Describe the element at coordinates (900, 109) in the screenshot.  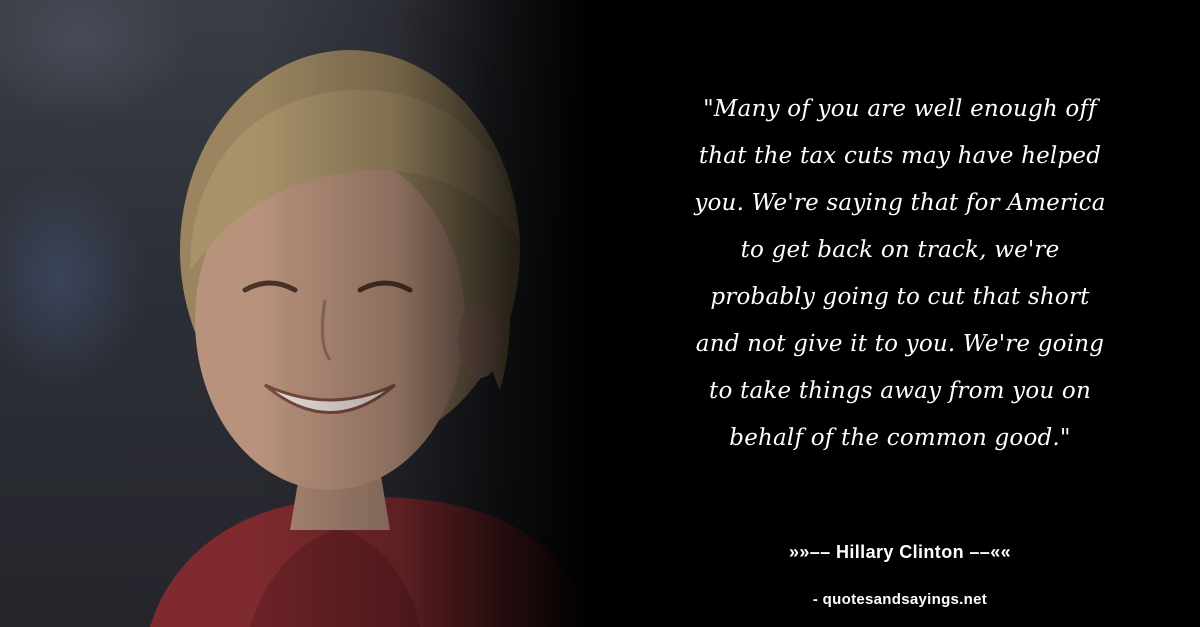
I see `quote-line: "Many of you are well enough off` at that location.